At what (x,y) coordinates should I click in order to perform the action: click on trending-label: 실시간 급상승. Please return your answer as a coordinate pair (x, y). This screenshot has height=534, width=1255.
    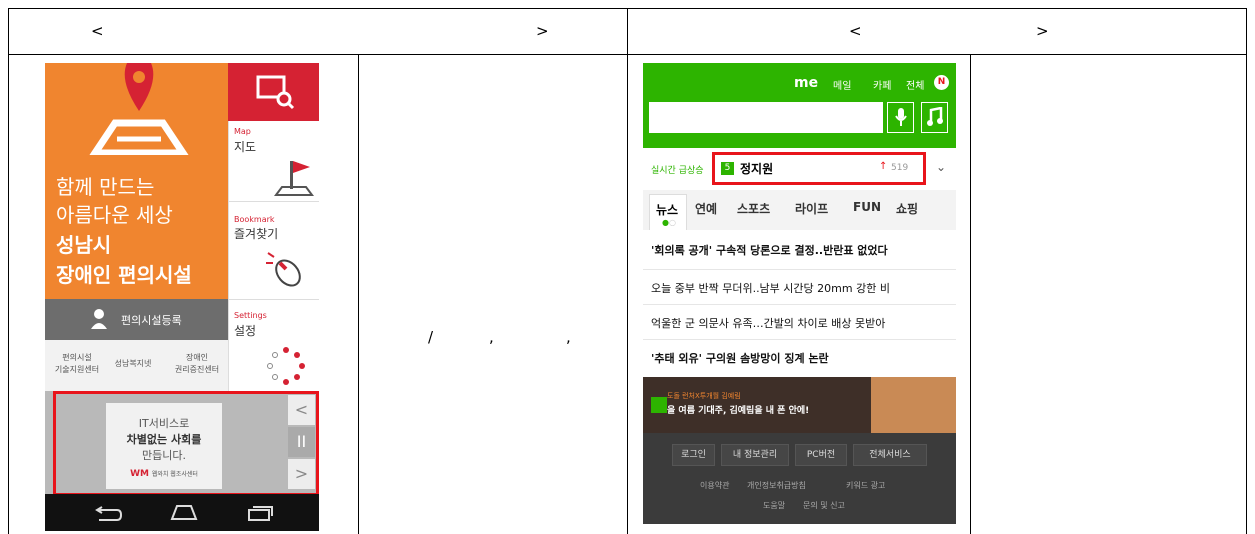
    Looking at the image, I should click on (677, 171).